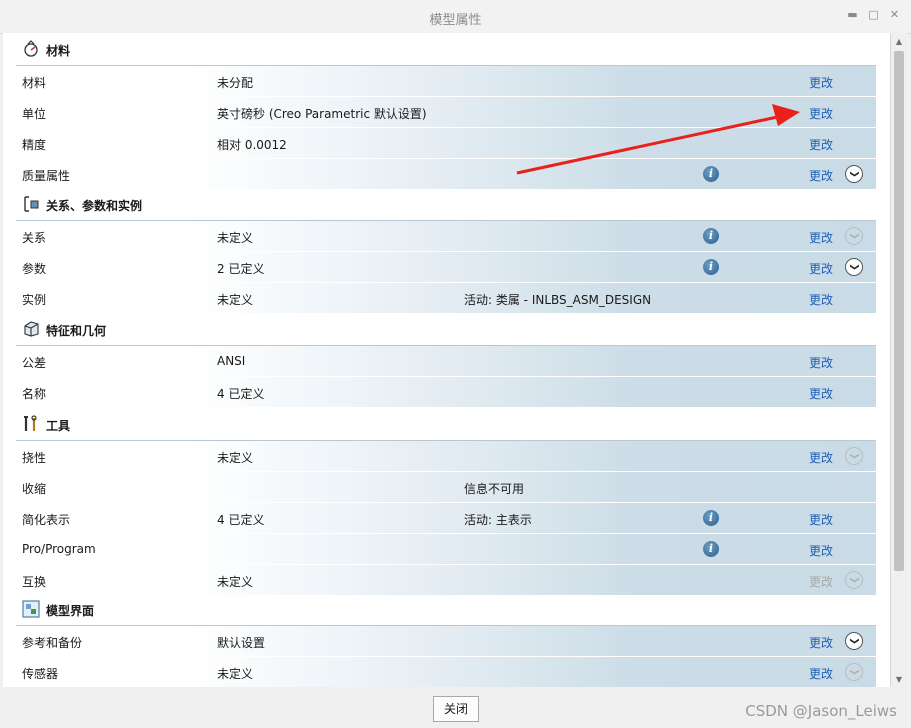 Image resolution: width=911 pixels, height=728 pixels. Describe the element at coordinates (59, 549) in the screenshot. I see `property-label: Pro/Program` at that location.